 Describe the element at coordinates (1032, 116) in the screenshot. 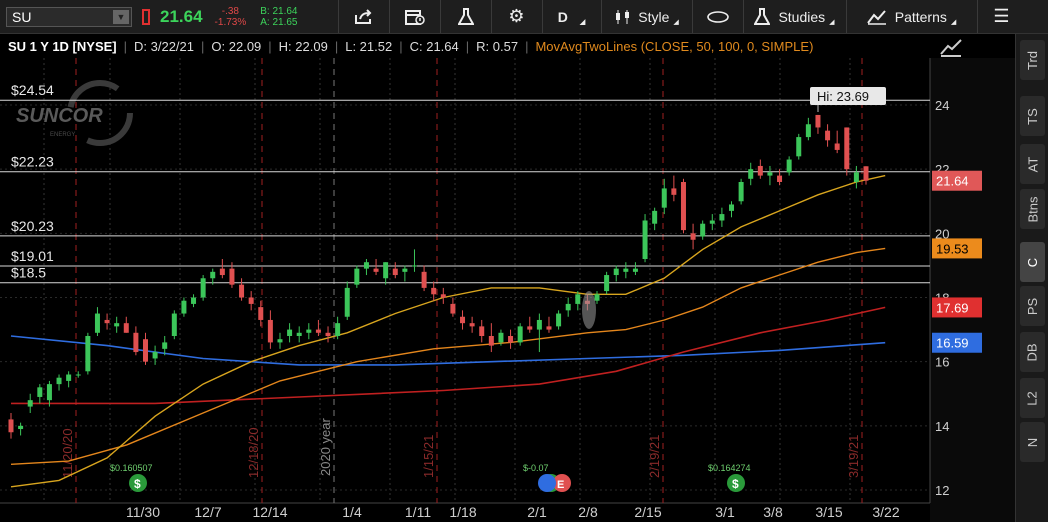

I see `sidebar-tab-ts: TS` at that location.